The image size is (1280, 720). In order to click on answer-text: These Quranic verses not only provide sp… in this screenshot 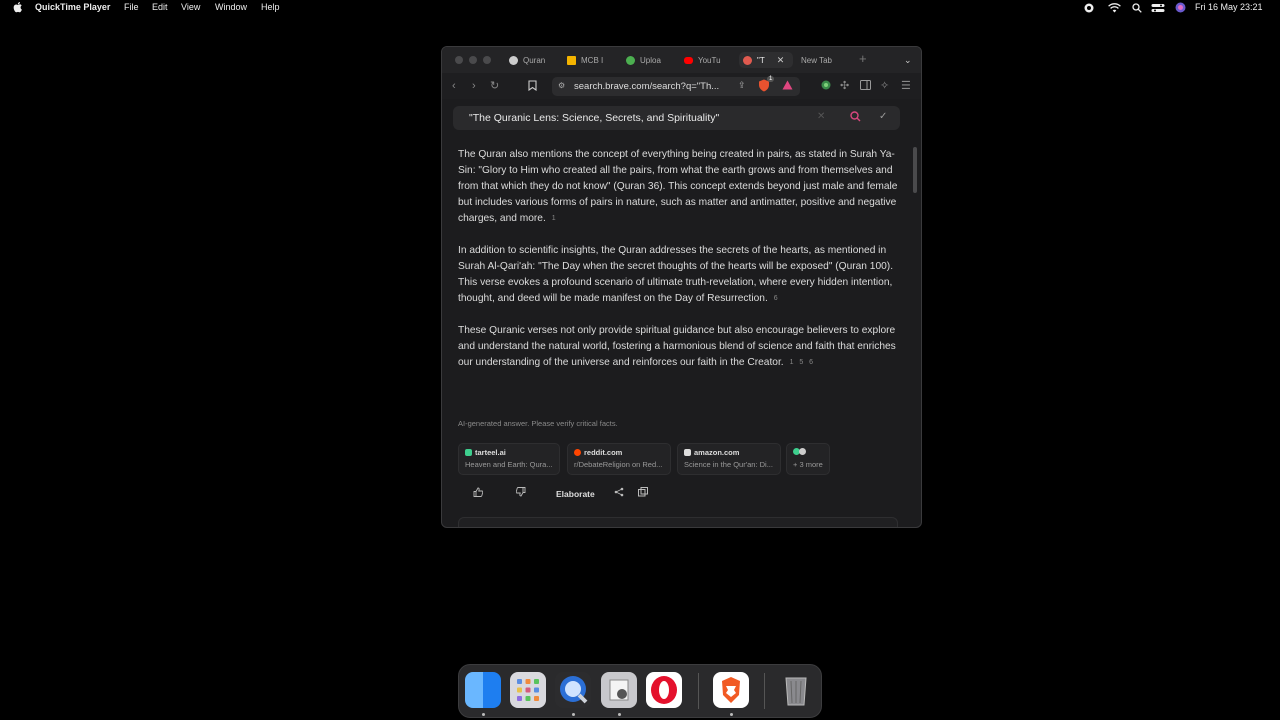, I will do `click(677, 346)`.